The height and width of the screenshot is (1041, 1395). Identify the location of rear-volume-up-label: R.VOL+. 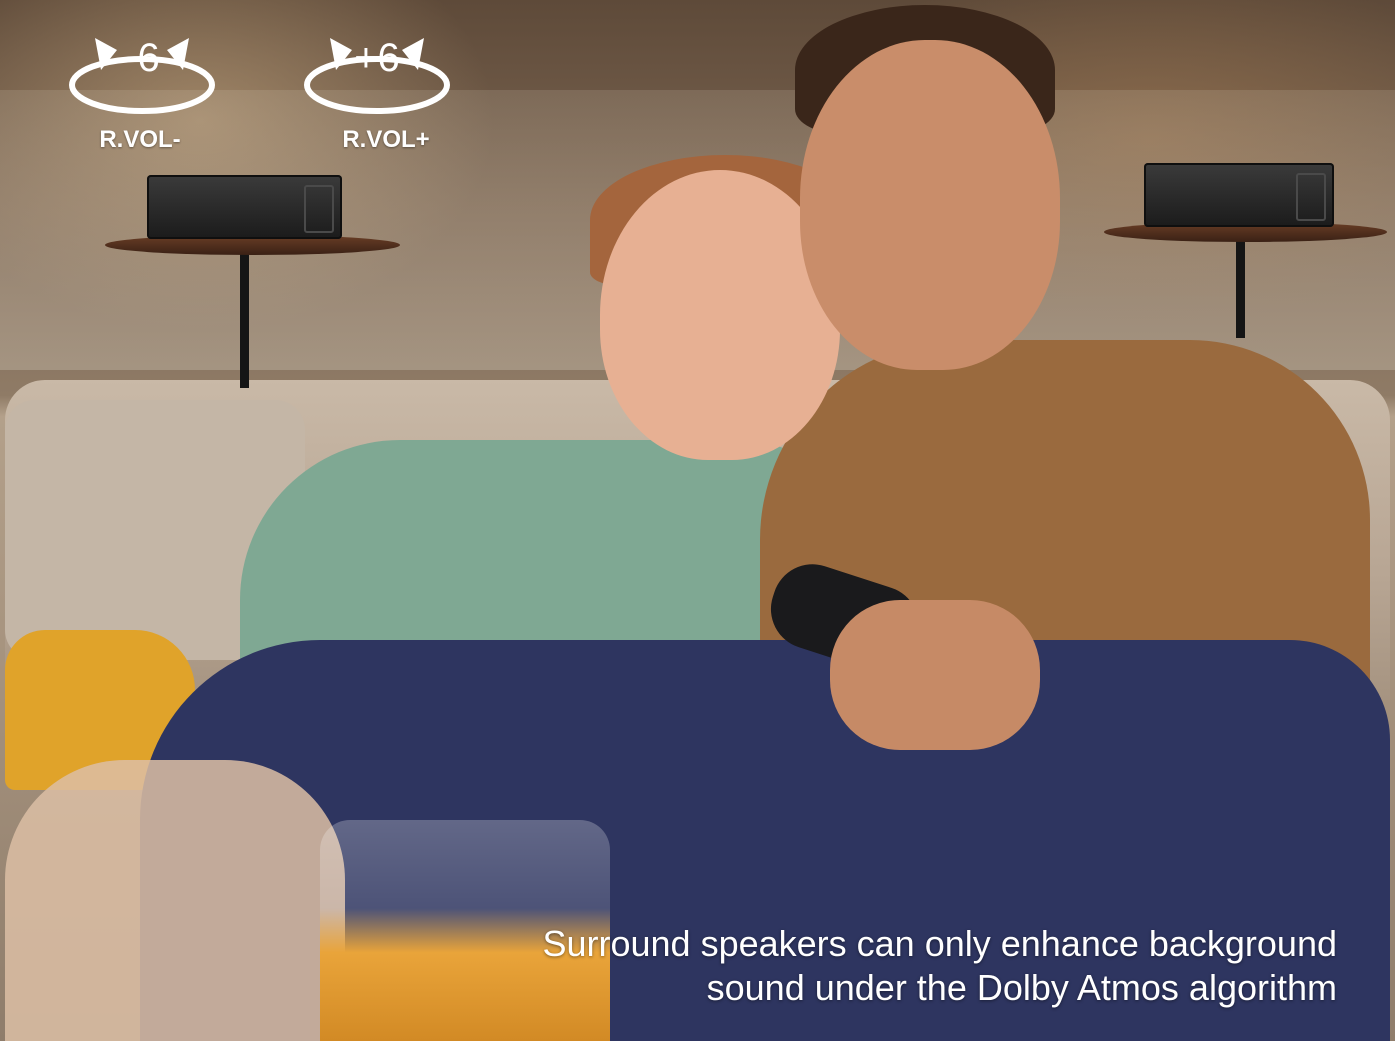
(386, 139).